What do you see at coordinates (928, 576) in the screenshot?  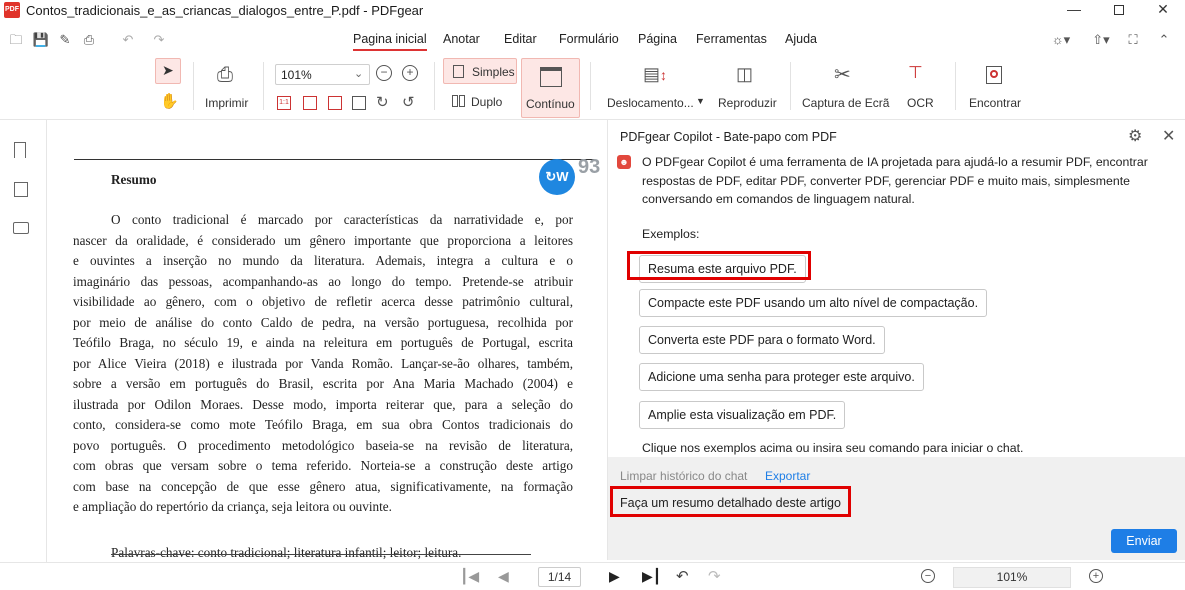 I see `status-zoom-out-icon: −` at bounding box center [928, 576].